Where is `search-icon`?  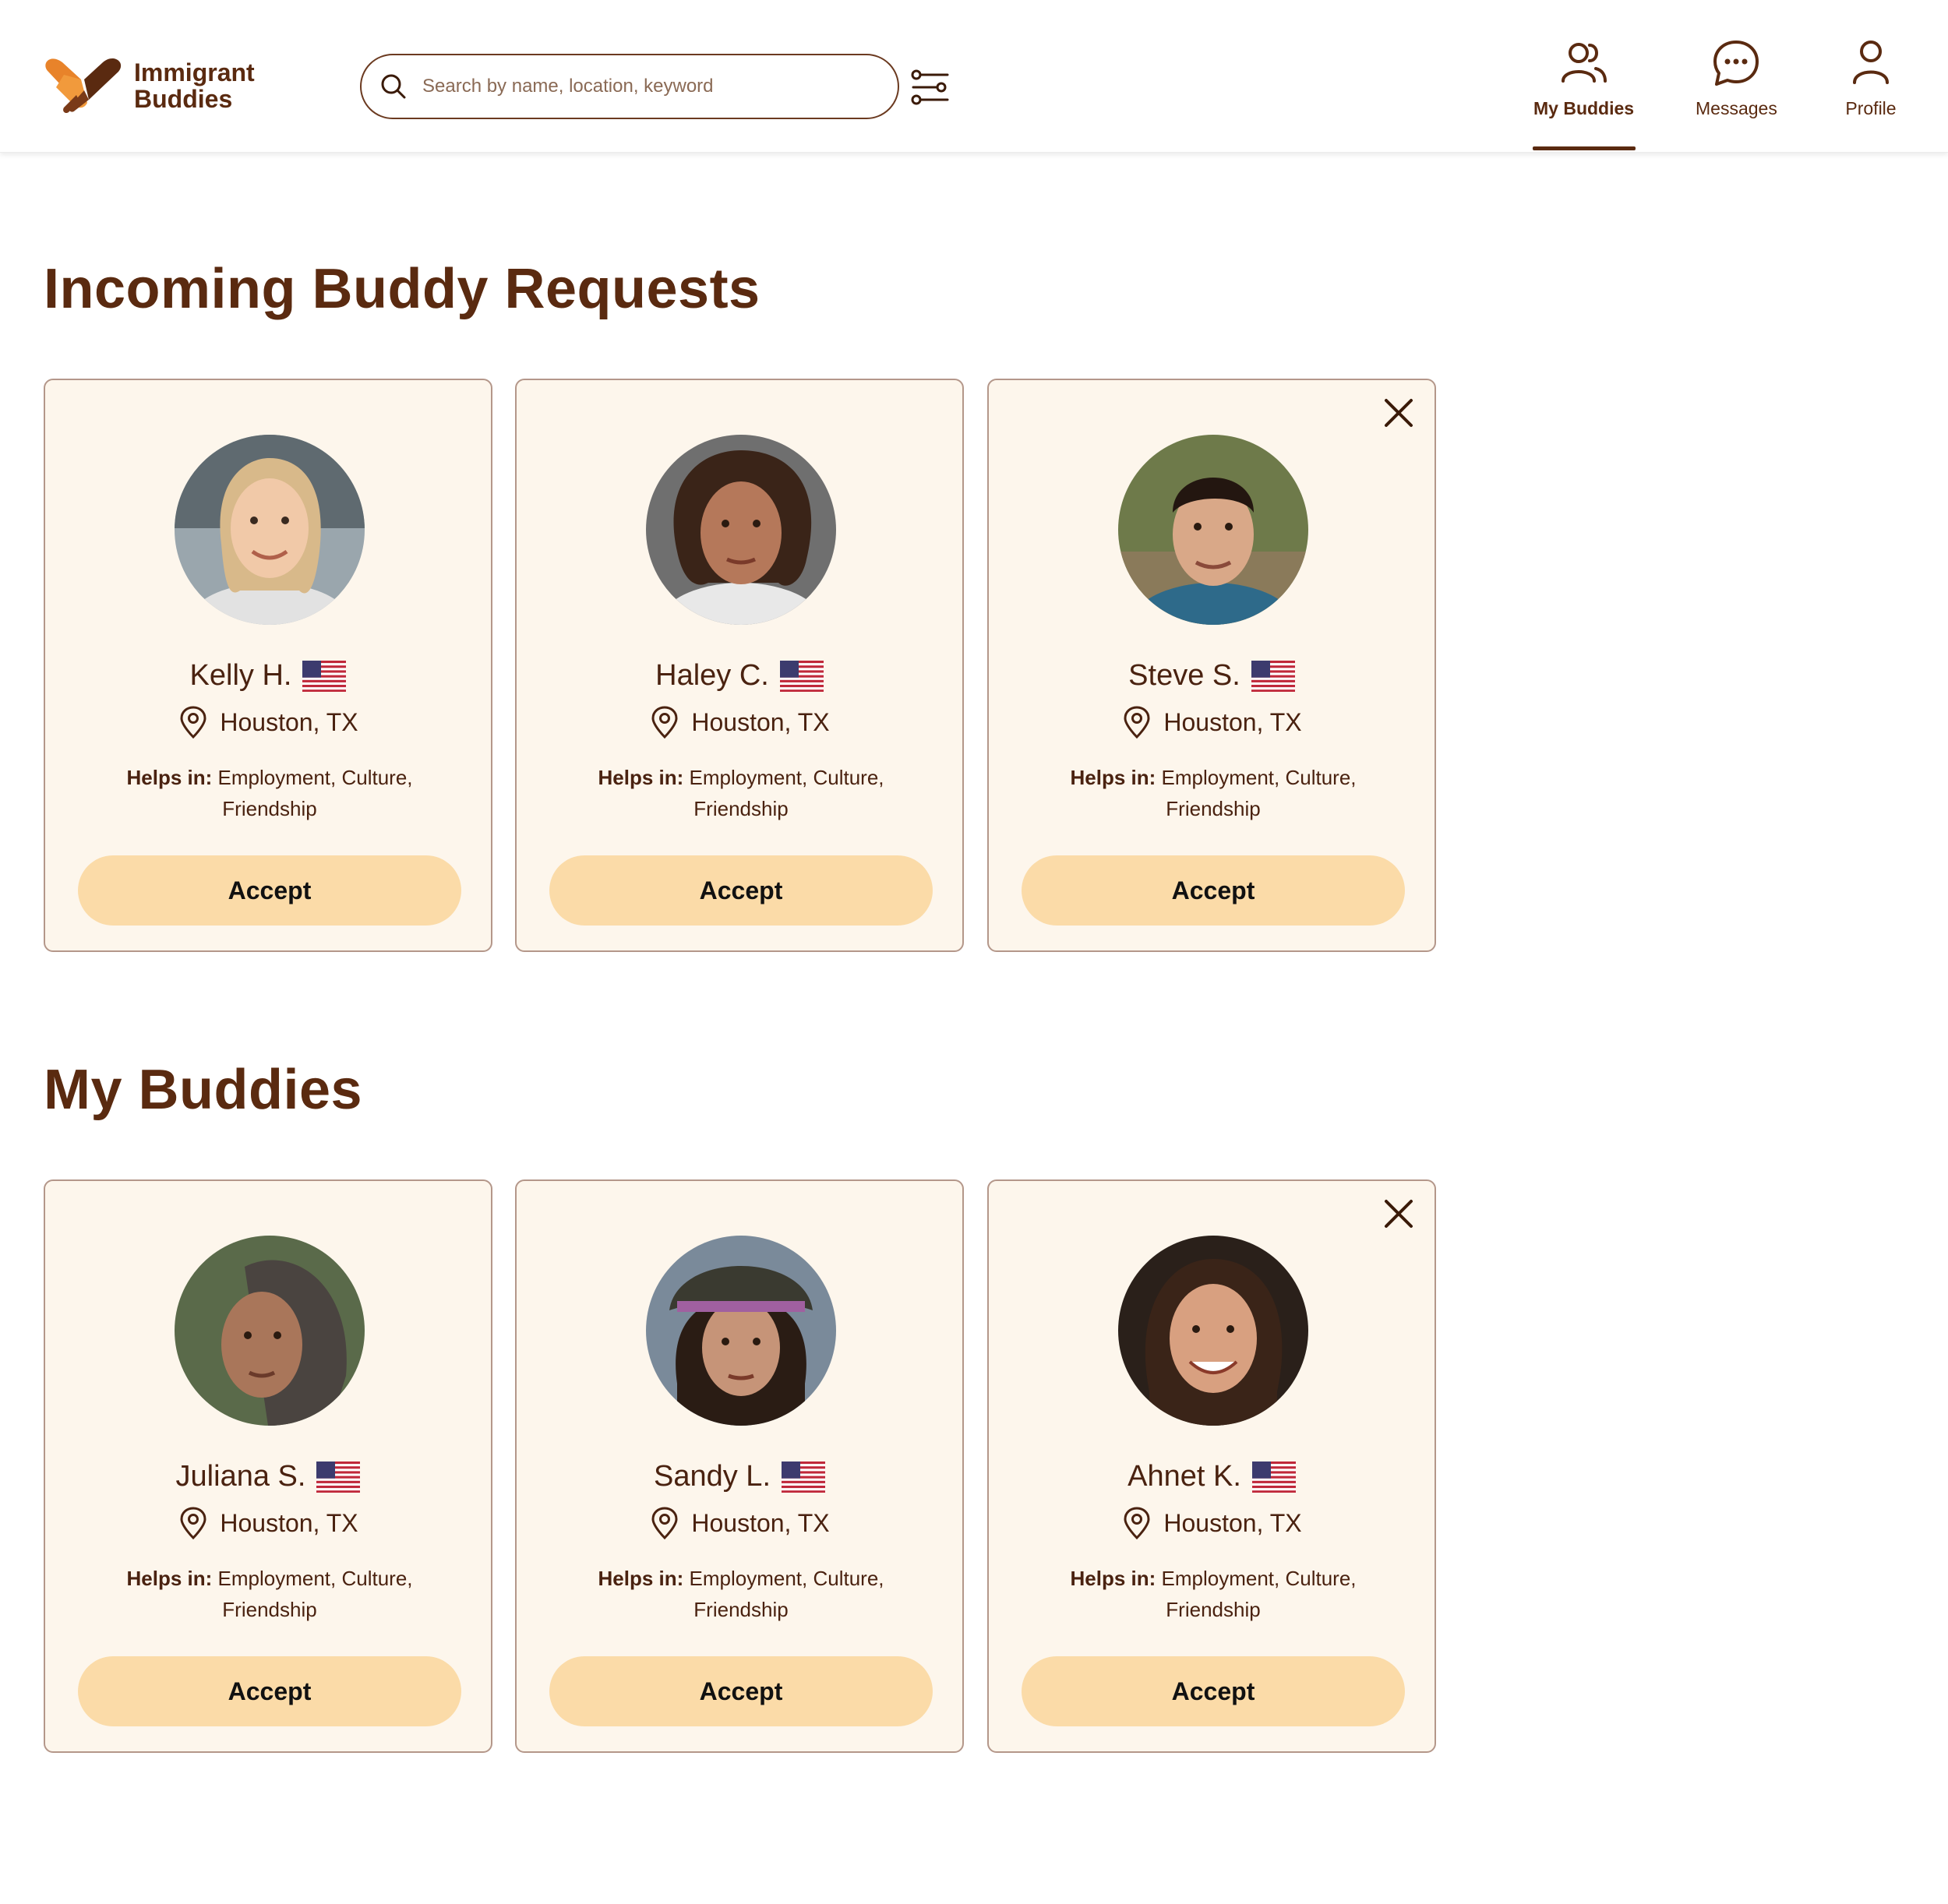 search-icon is located at coordinates (394, 86).